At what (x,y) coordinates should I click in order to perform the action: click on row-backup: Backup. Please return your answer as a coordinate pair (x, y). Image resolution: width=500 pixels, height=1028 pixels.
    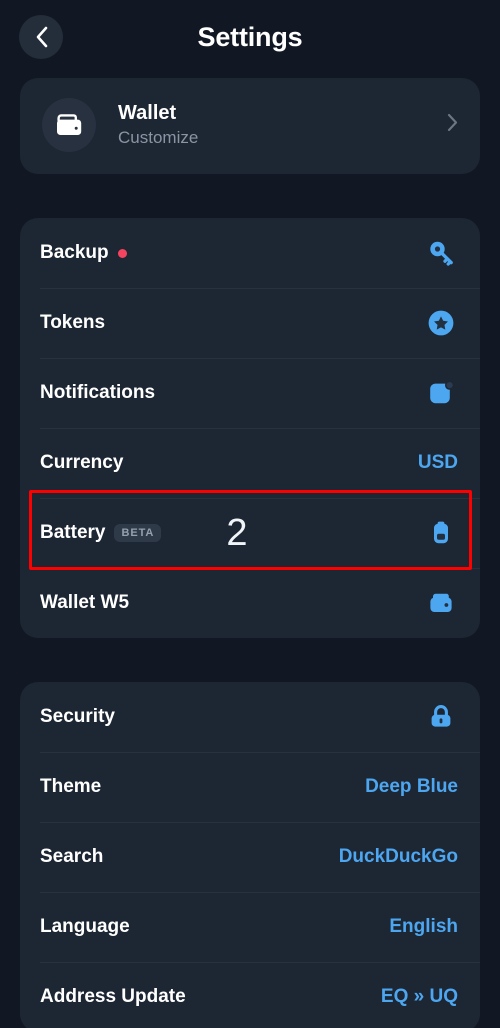
    Looking at the image, I should click on (250, 253).